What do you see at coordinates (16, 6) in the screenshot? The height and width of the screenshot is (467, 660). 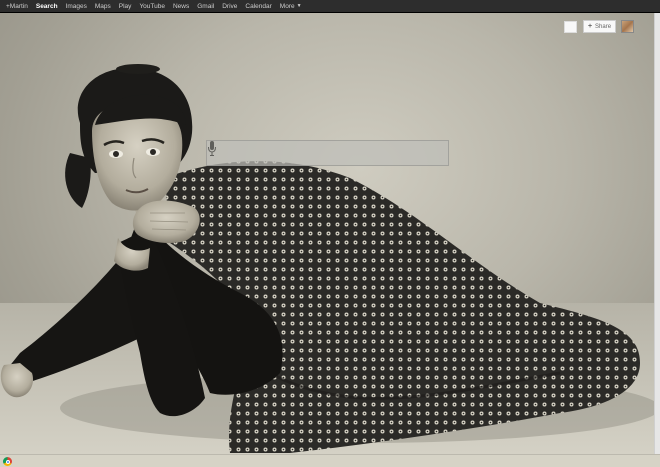 I see `nav-item-profile: +Martin` at bounding box center [16, 6].